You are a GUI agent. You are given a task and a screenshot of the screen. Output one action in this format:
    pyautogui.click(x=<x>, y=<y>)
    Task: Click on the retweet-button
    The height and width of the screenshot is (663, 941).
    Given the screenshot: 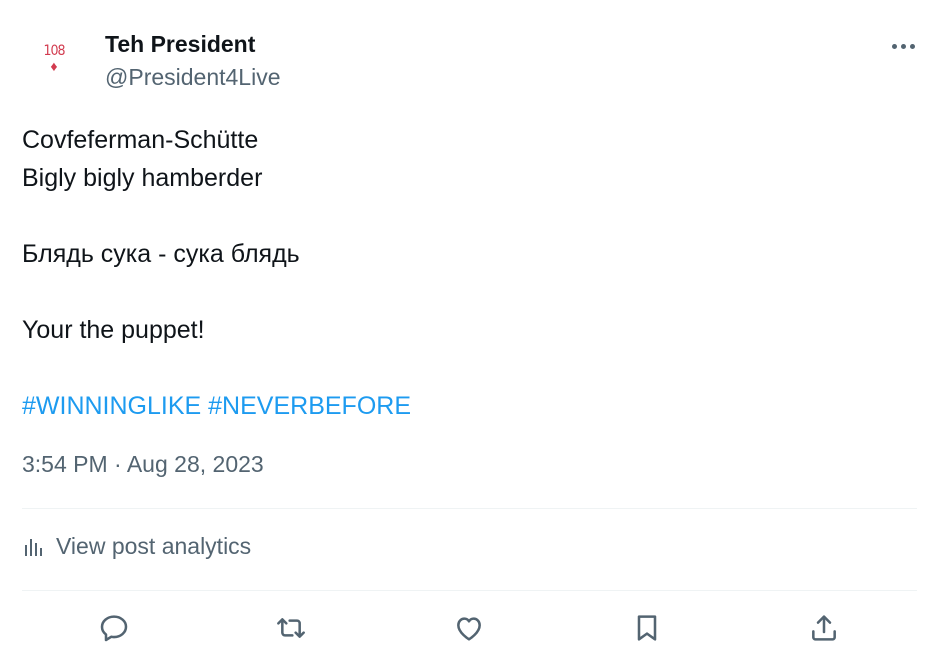 What is the action you would take?
    pyautogui.click(x=291, y=628)
    